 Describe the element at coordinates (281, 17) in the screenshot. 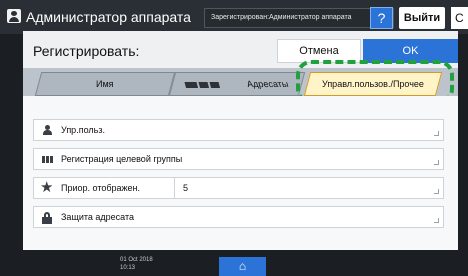

I see `login-status-text: Зарегистрирован:Администратор аппарата` at that location.